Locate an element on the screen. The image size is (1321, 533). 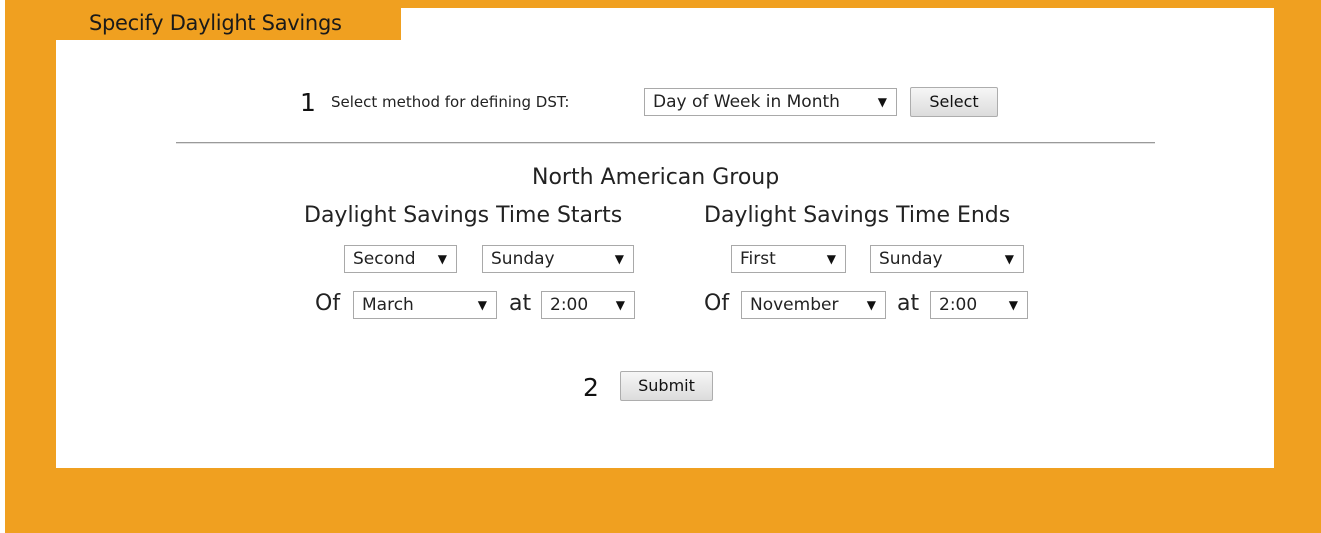
end-month-select: November ▼ is located at coordinates (813, 305).